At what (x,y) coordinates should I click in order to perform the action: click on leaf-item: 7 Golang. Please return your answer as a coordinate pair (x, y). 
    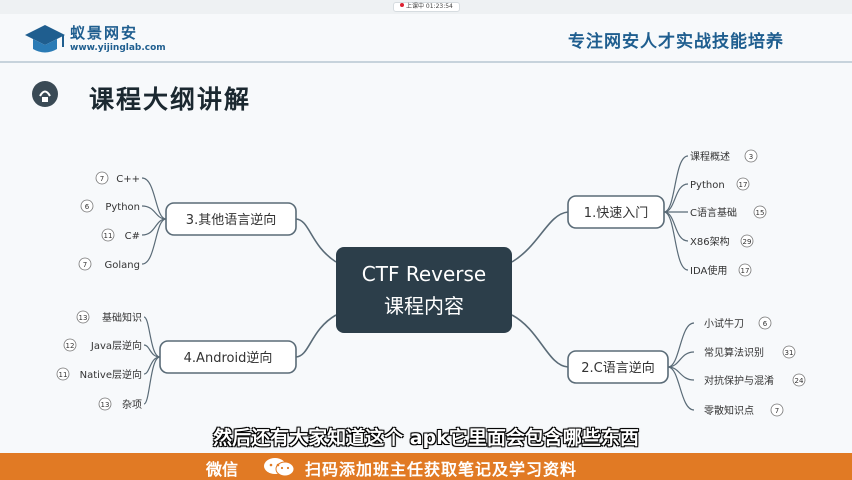
    Looking at the image, I should click on (109, 264).